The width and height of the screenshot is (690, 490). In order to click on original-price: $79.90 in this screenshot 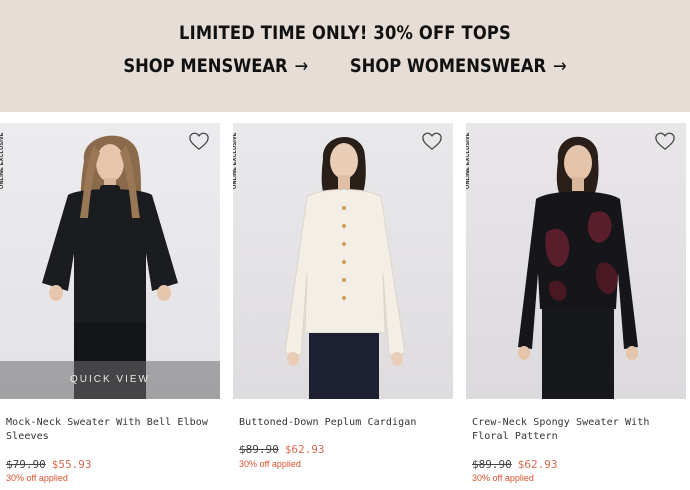, I will do `click(26, 464)`.